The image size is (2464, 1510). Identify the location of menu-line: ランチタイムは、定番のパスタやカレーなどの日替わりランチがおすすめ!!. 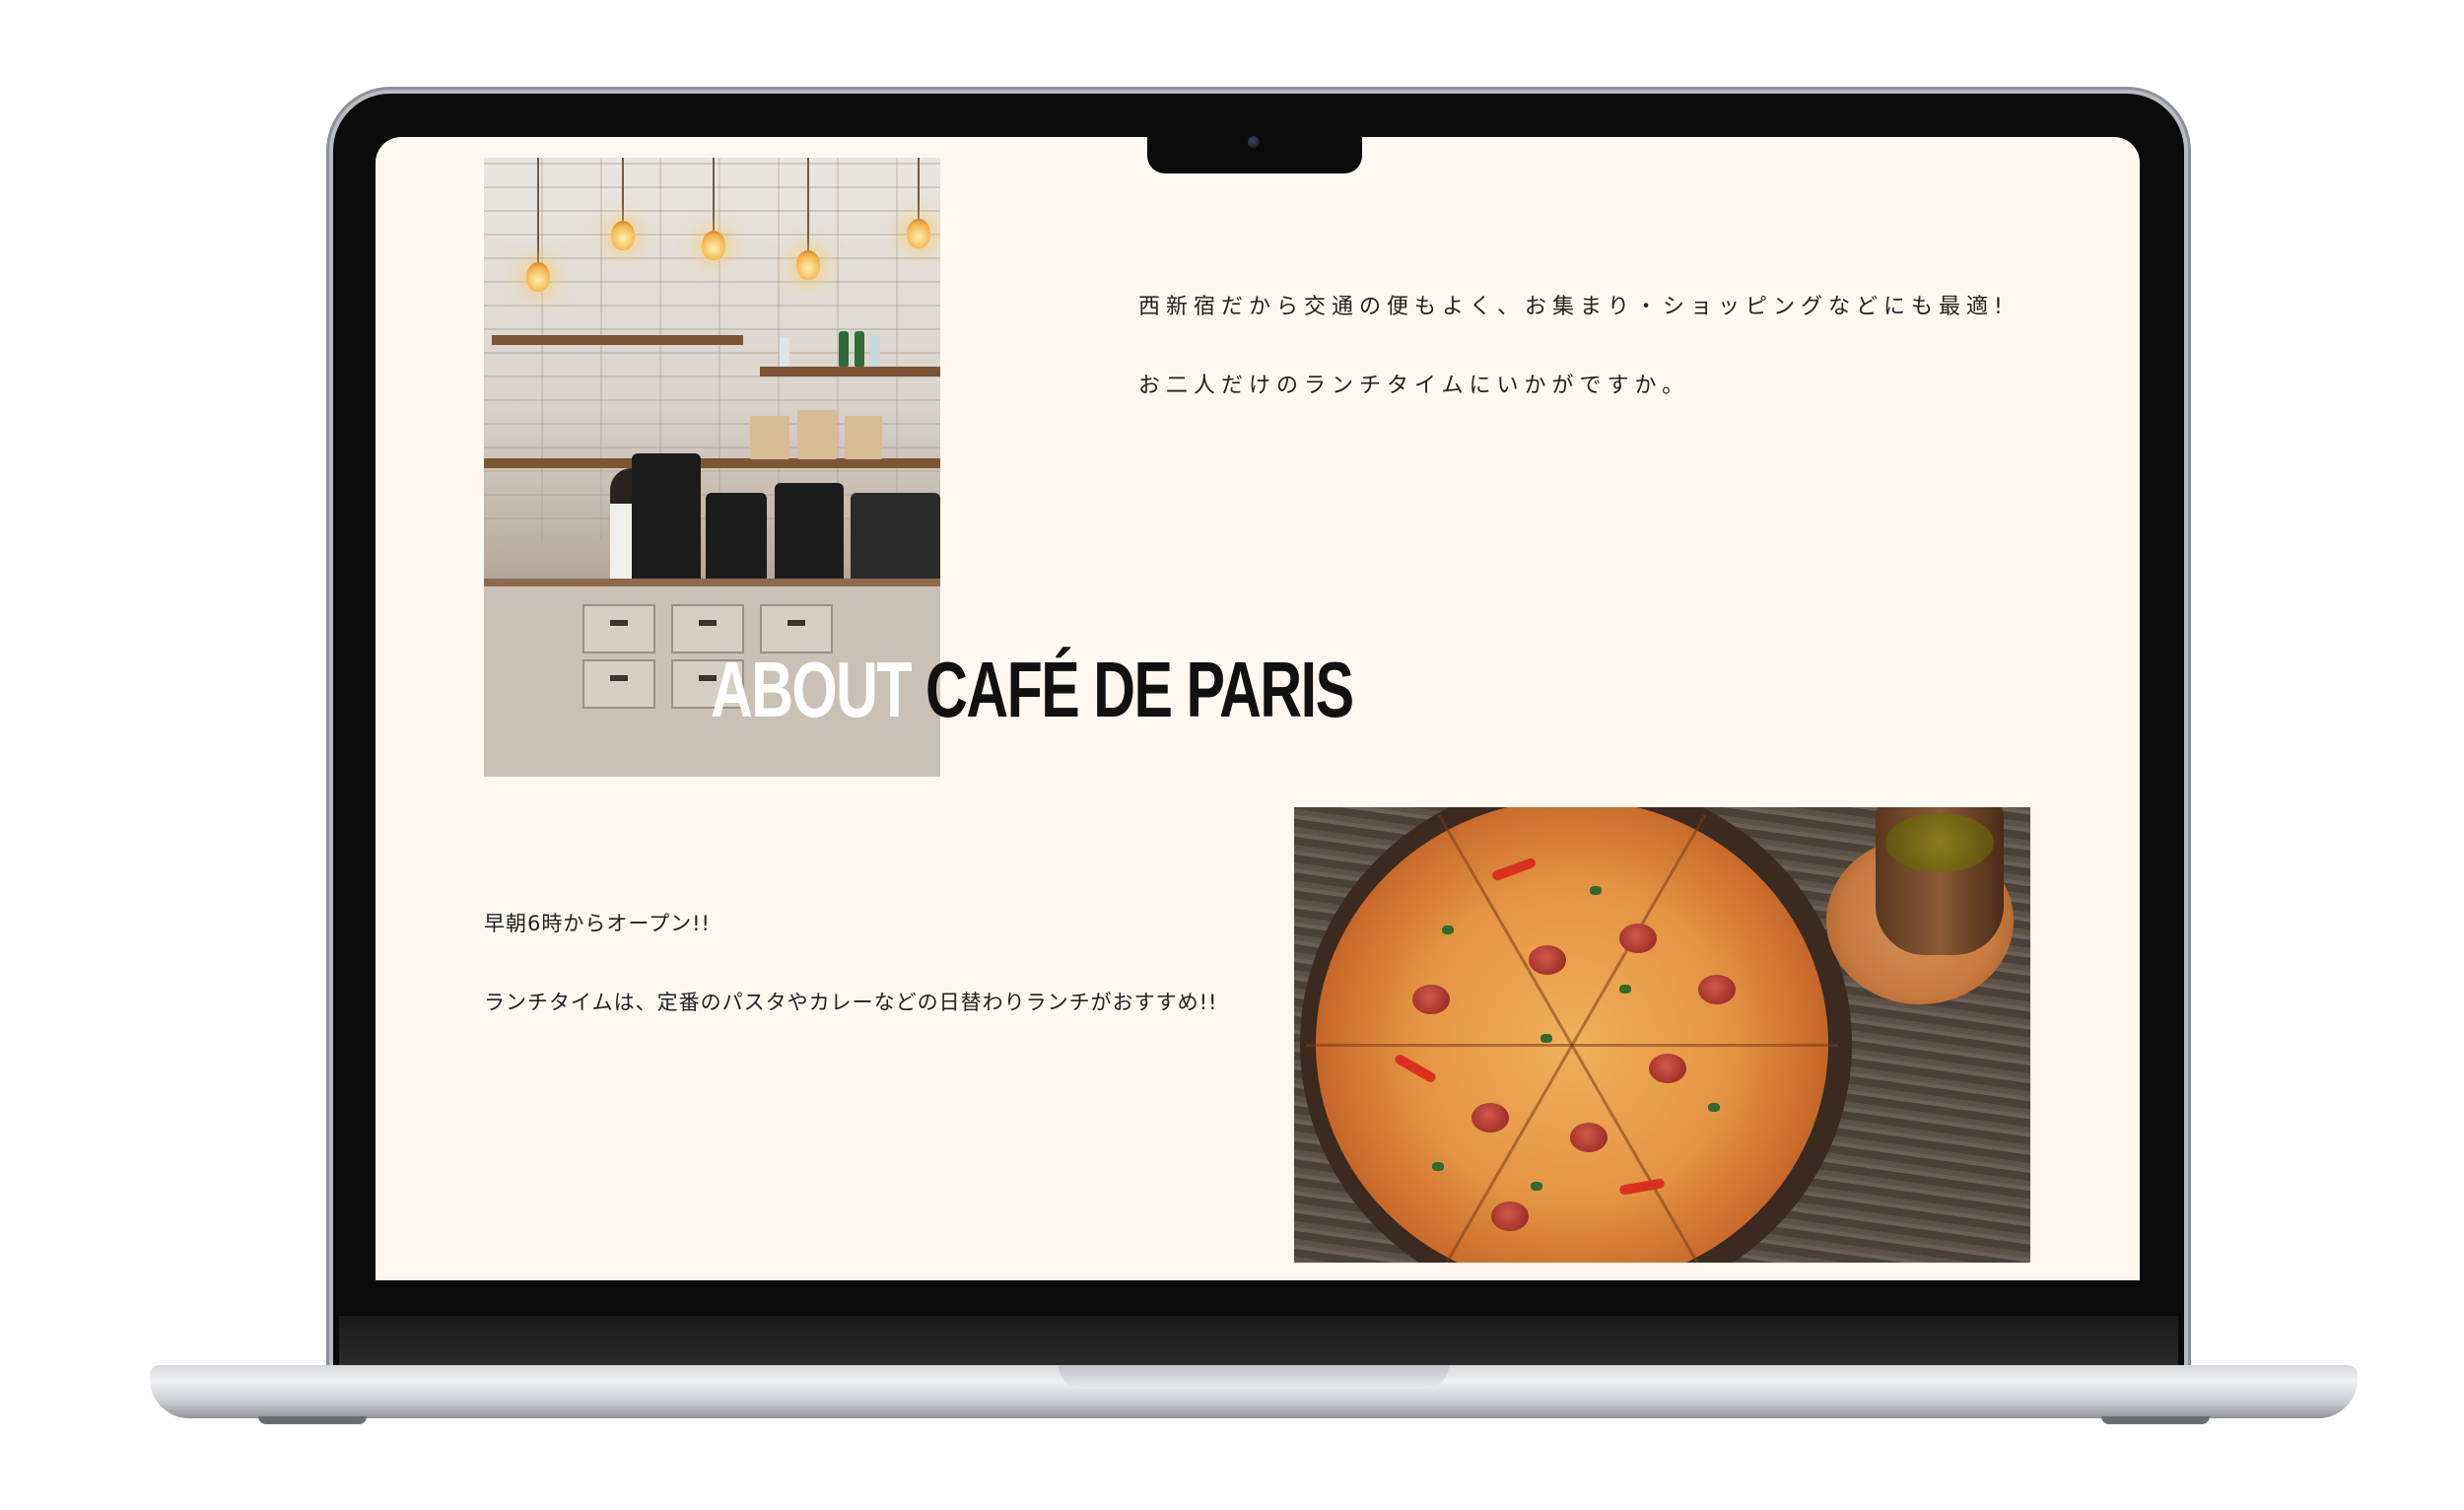
(851, 1002).